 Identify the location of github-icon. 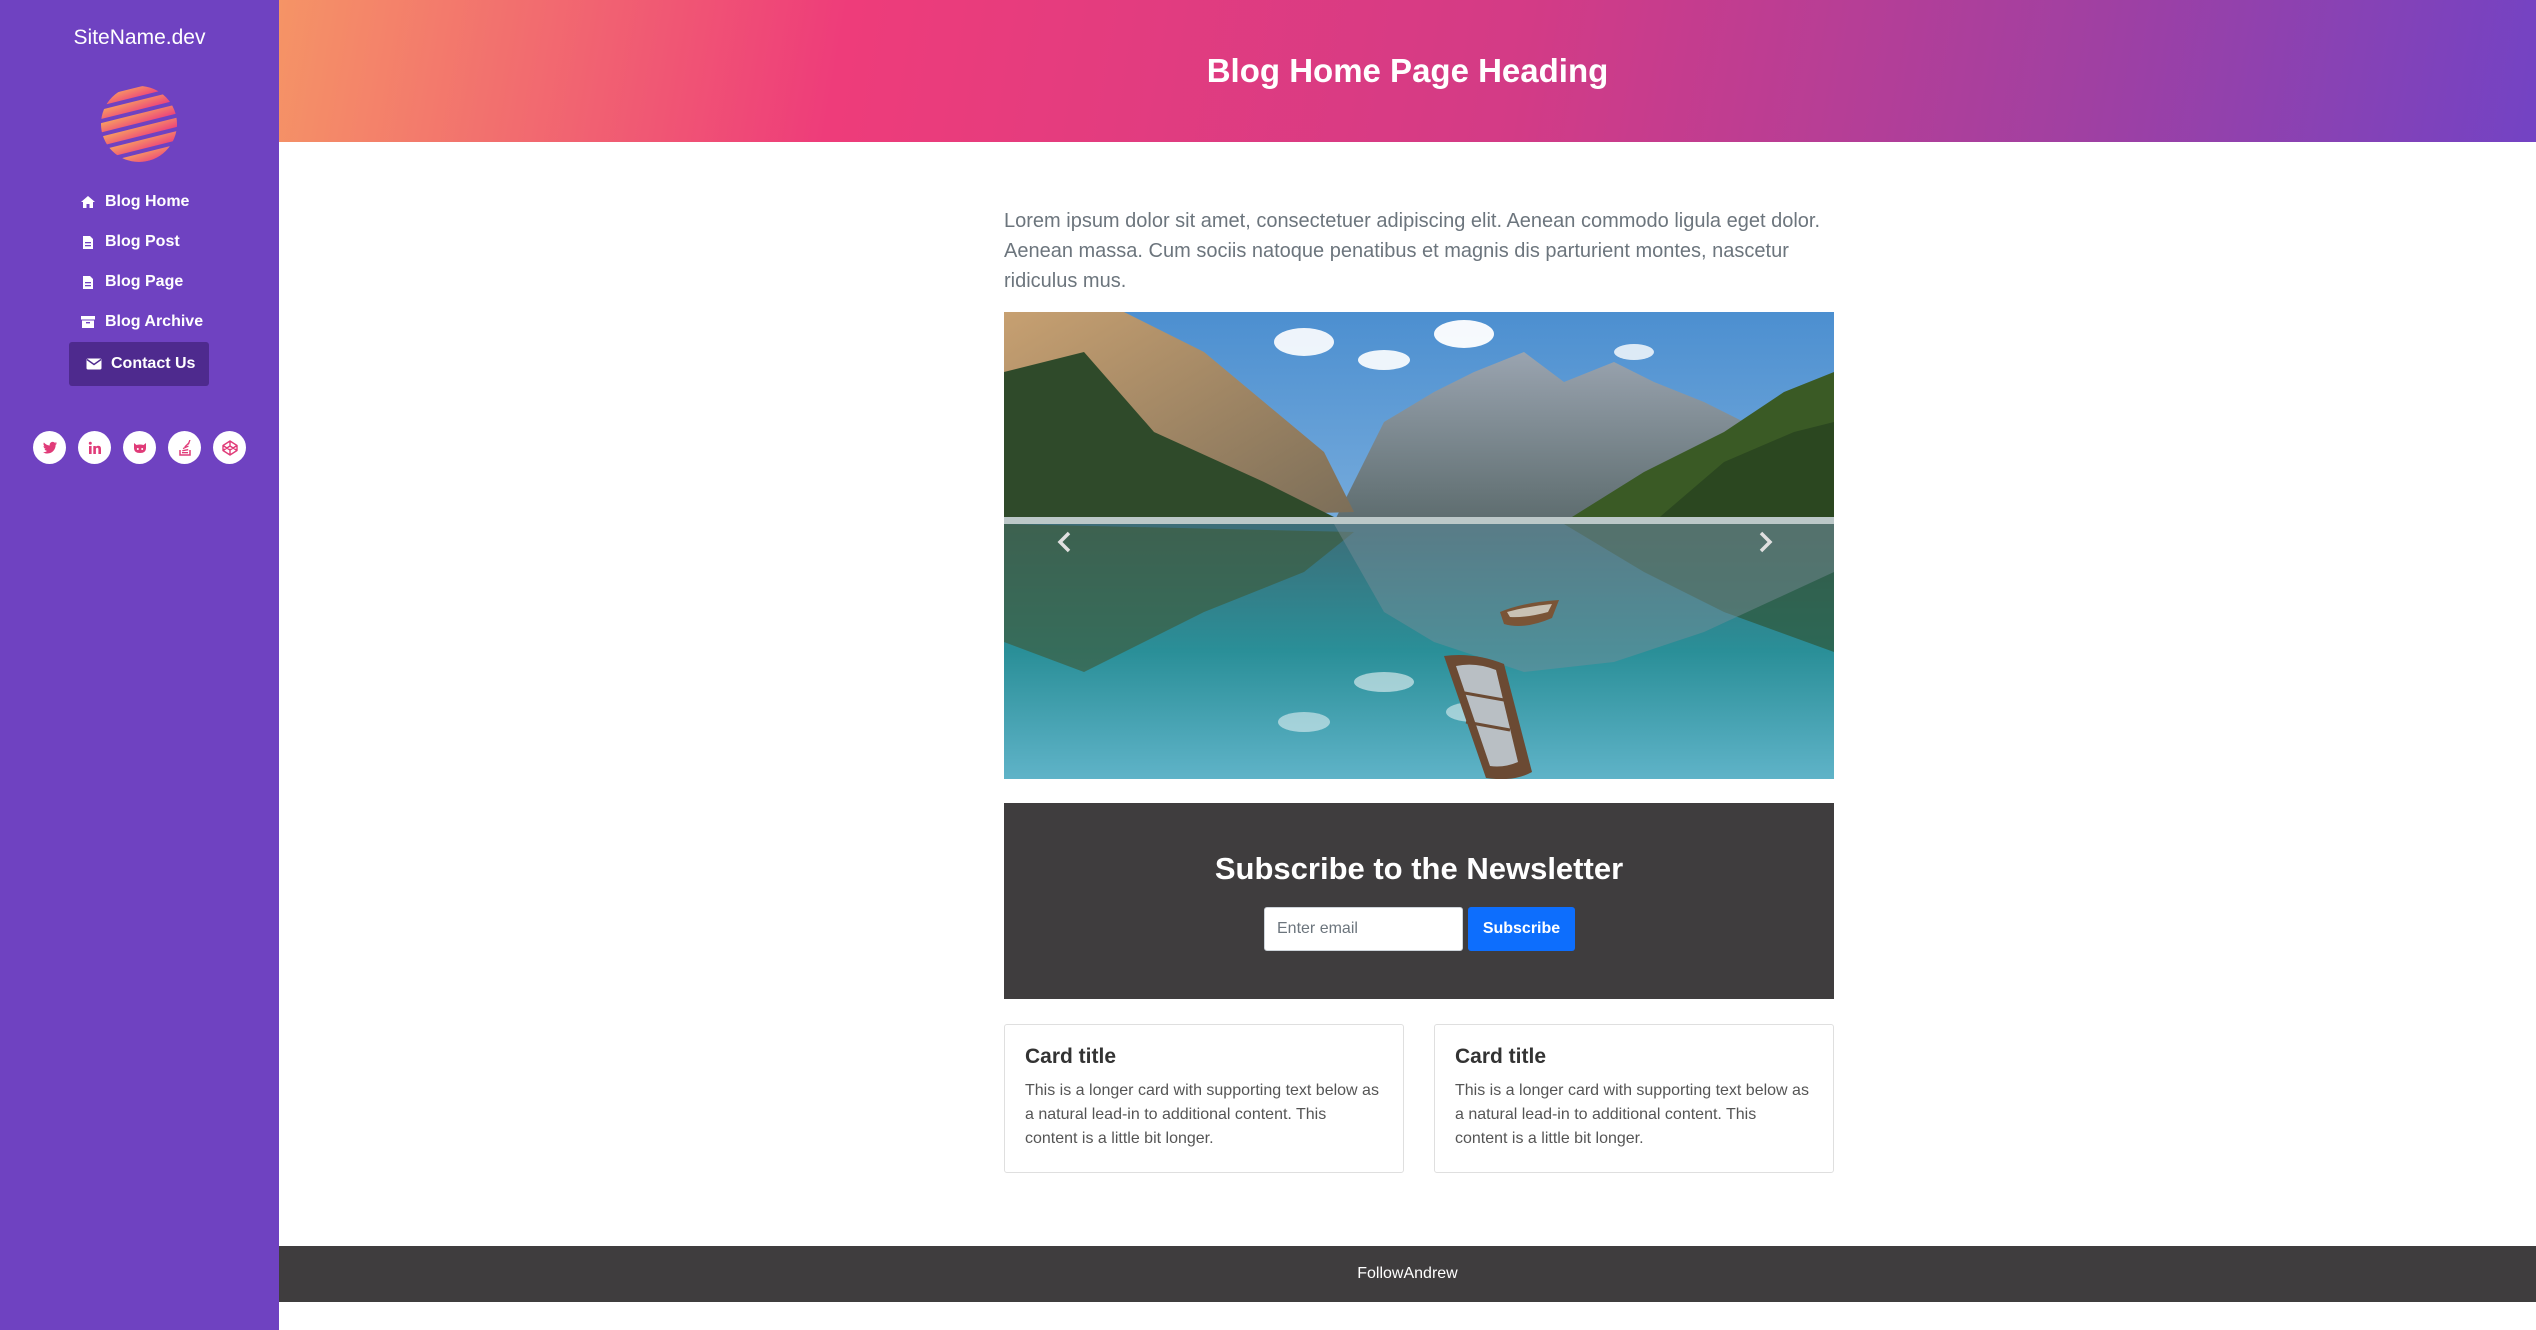
(139, 447).